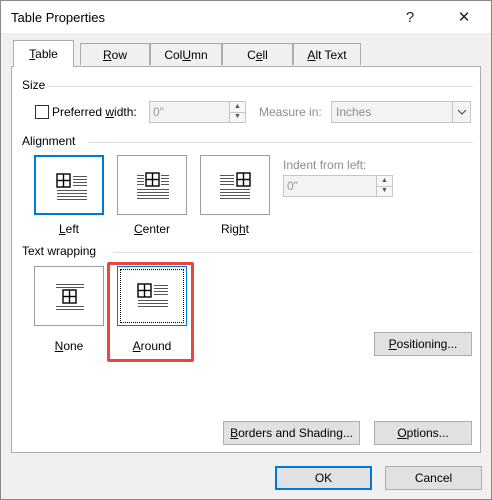 The height and width of the screenshot is (500, 492). Describe the element at coordinates (392, 344) in the screenshot. I see `positioning-accel: P` at that location.